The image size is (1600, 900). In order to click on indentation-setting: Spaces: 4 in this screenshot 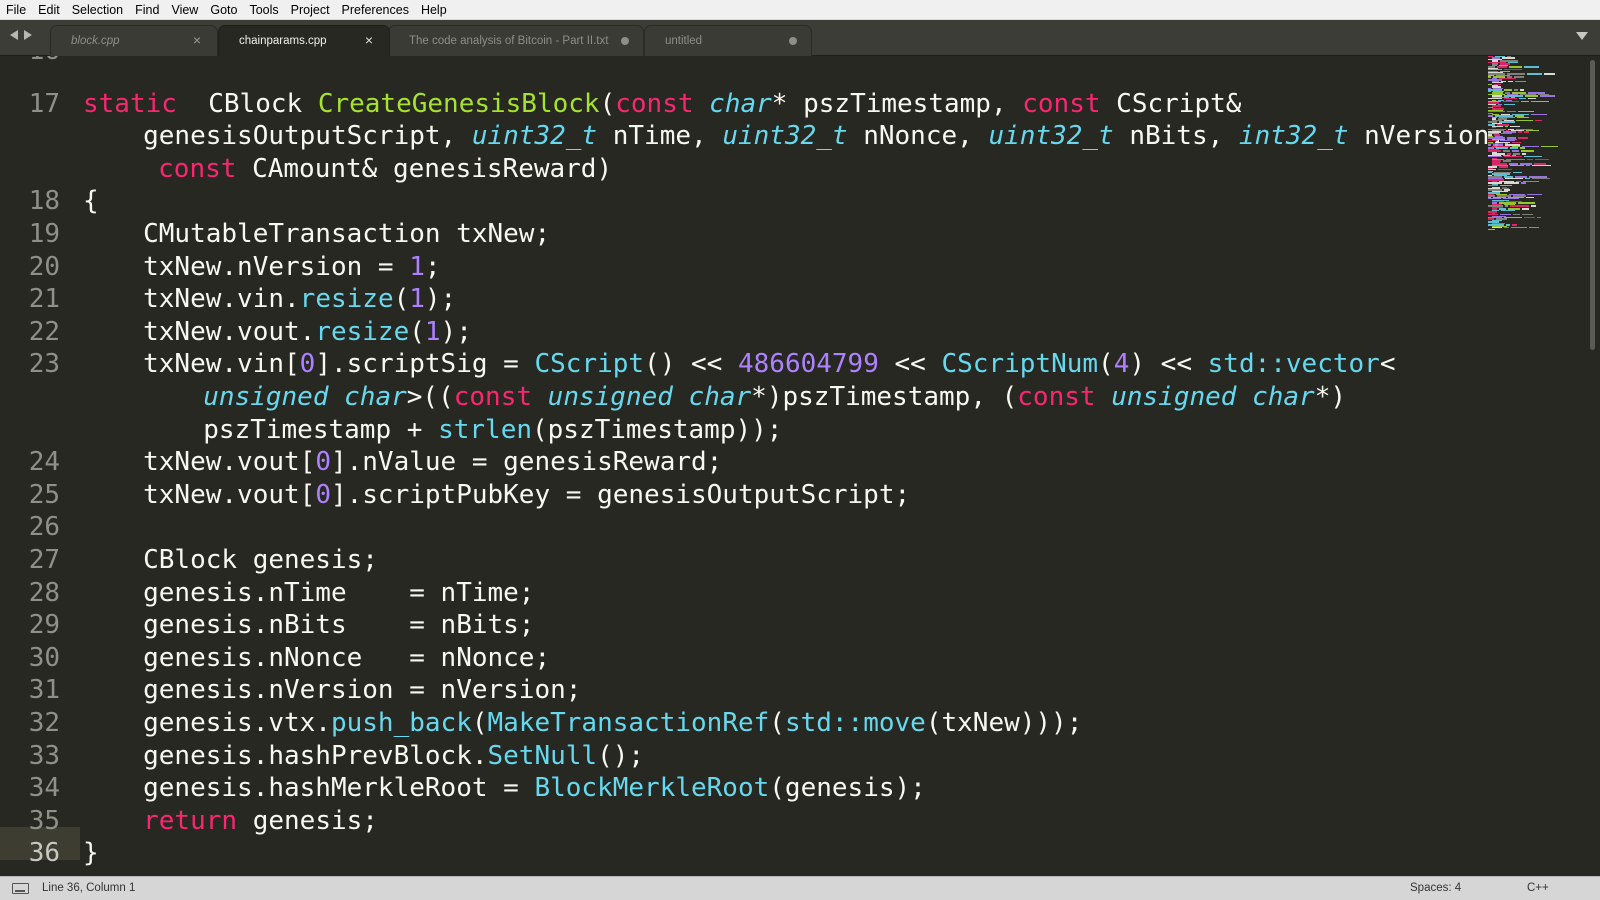, I will do `click(1435, 888)`.